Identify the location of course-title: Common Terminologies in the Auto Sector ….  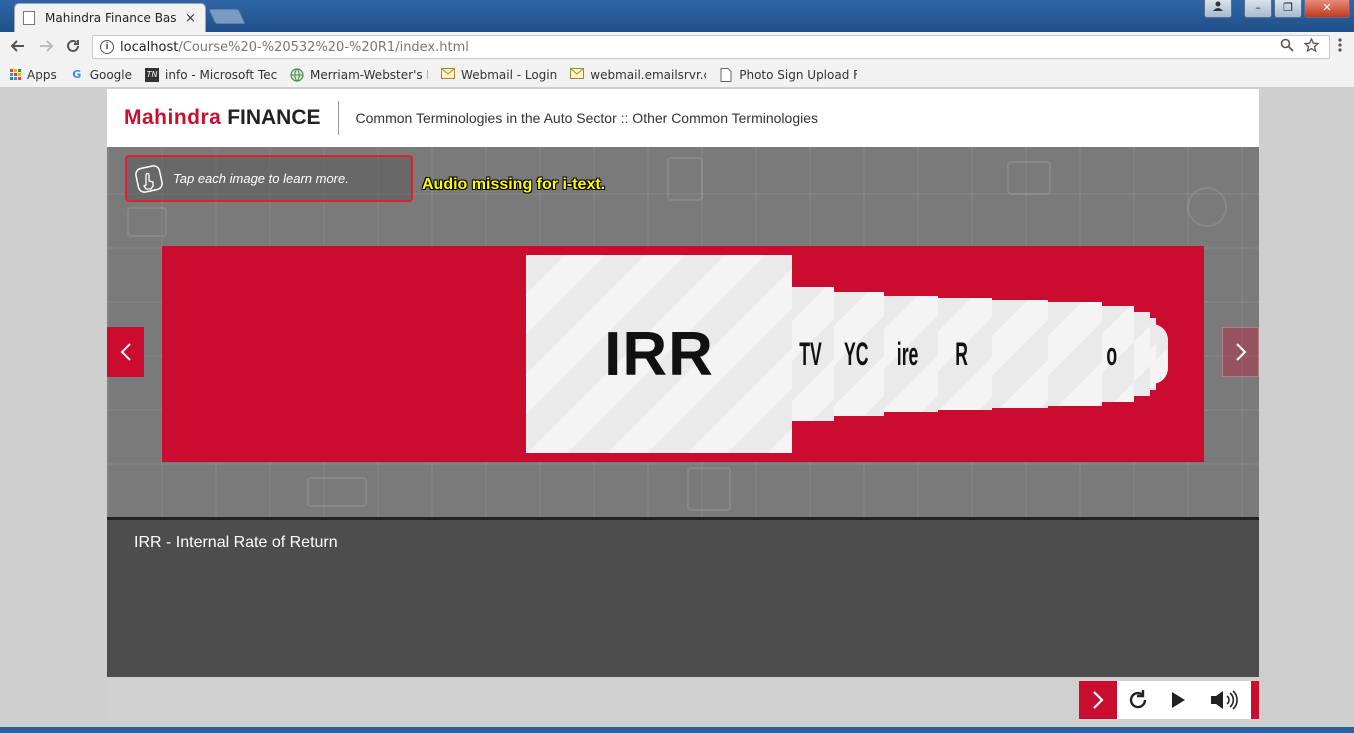
(587, 118).